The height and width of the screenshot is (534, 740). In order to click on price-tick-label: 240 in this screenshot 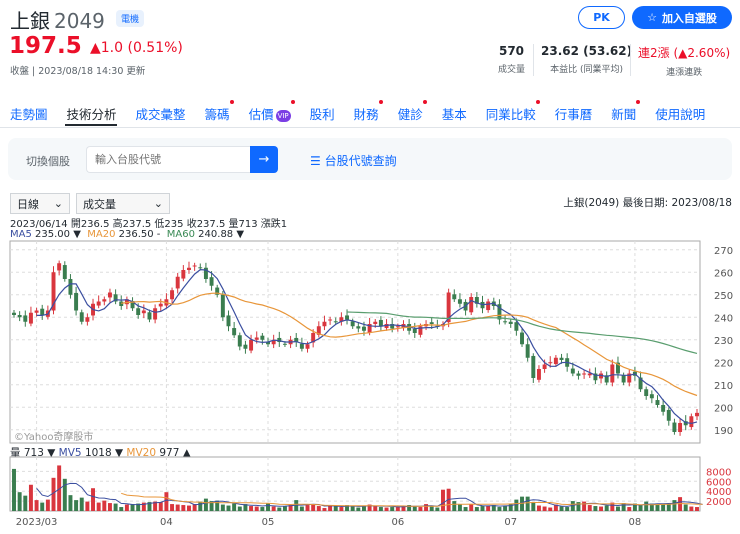, I will do `click(723, 318)`.